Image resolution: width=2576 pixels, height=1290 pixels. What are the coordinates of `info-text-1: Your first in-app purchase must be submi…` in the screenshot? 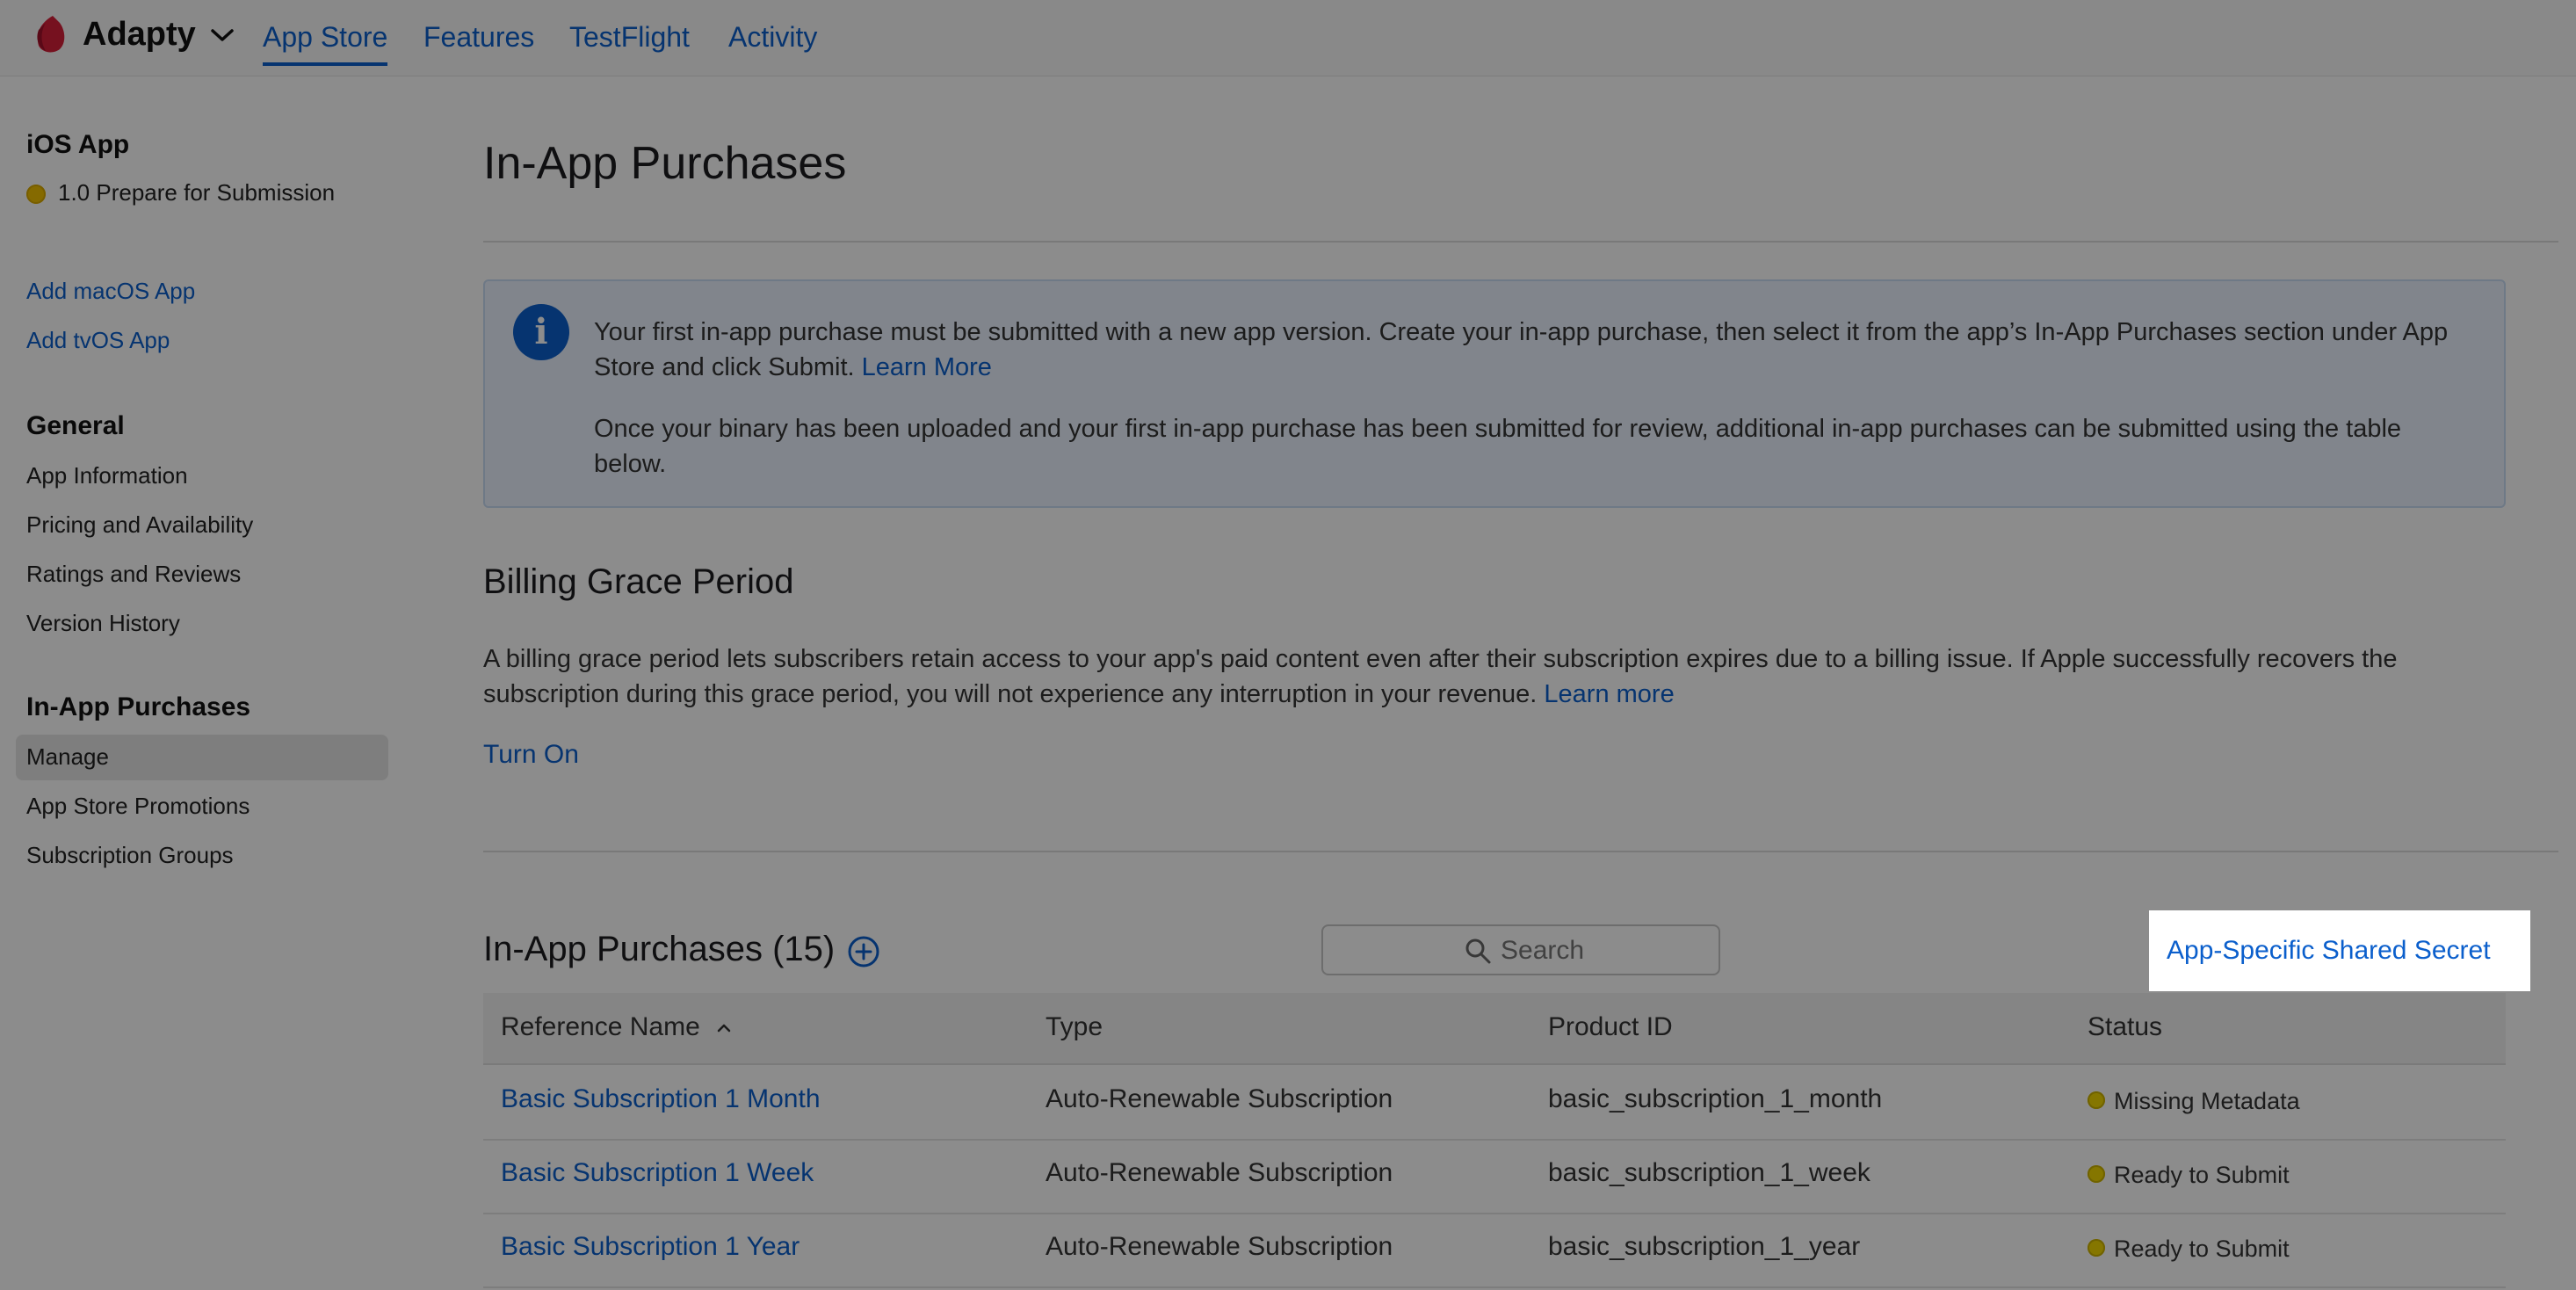 It's located at (1525, 350).